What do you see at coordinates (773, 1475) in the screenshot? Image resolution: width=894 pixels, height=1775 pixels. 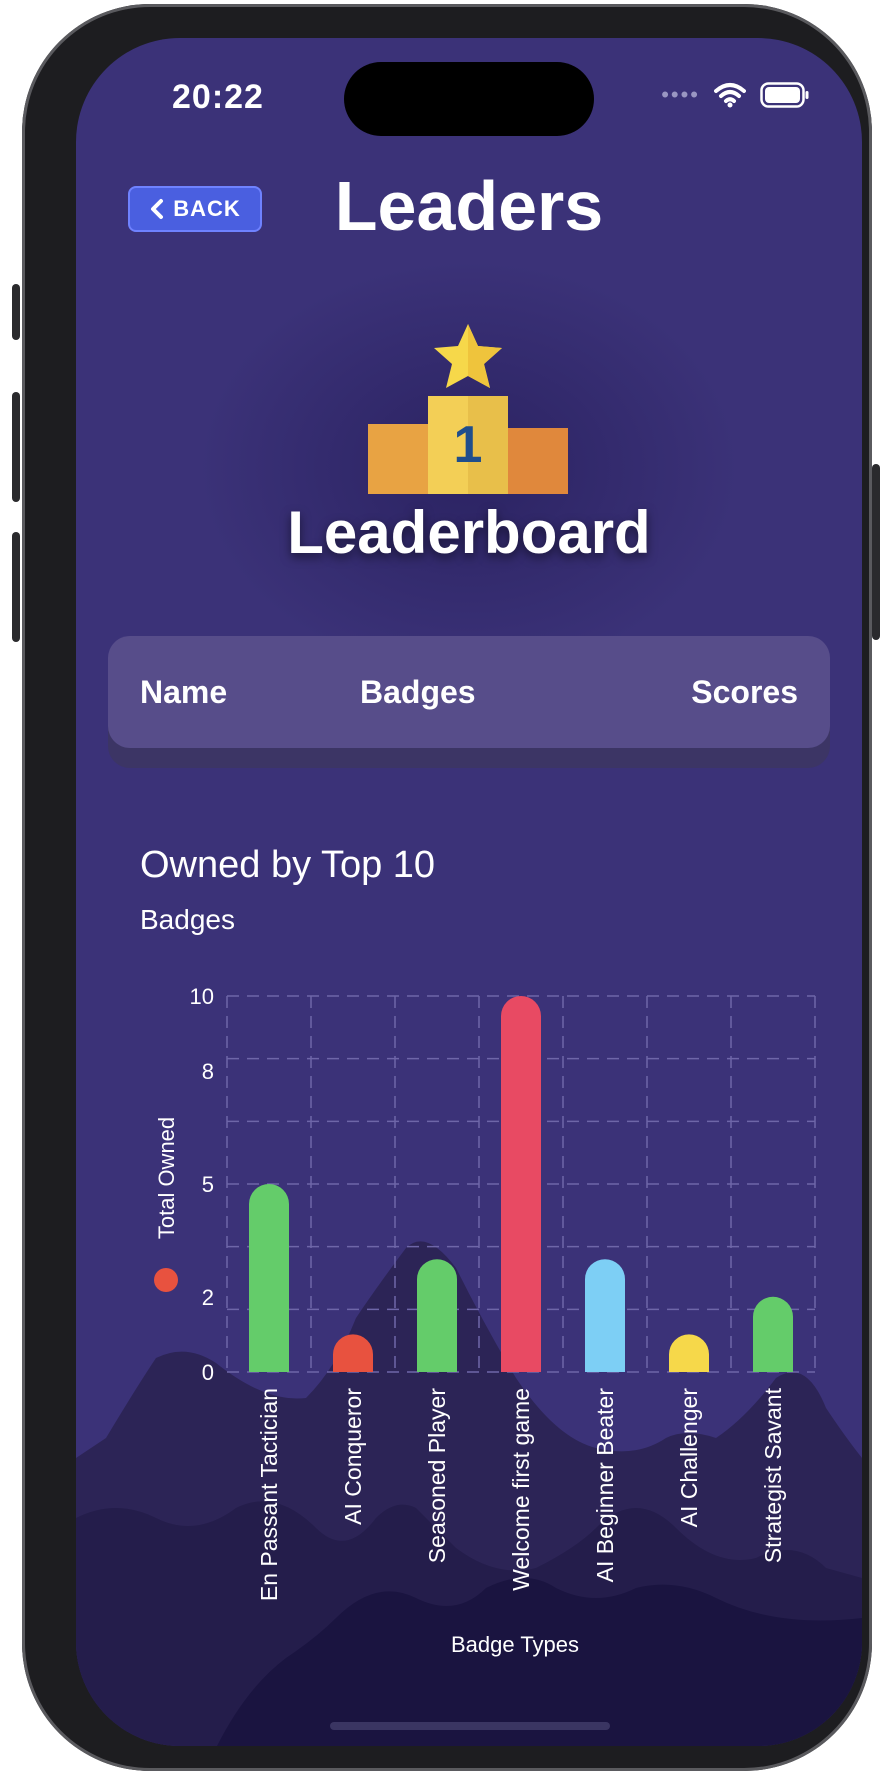 I see `x-tick-label: Strategist Savant` at bounding box center [773, 1475].